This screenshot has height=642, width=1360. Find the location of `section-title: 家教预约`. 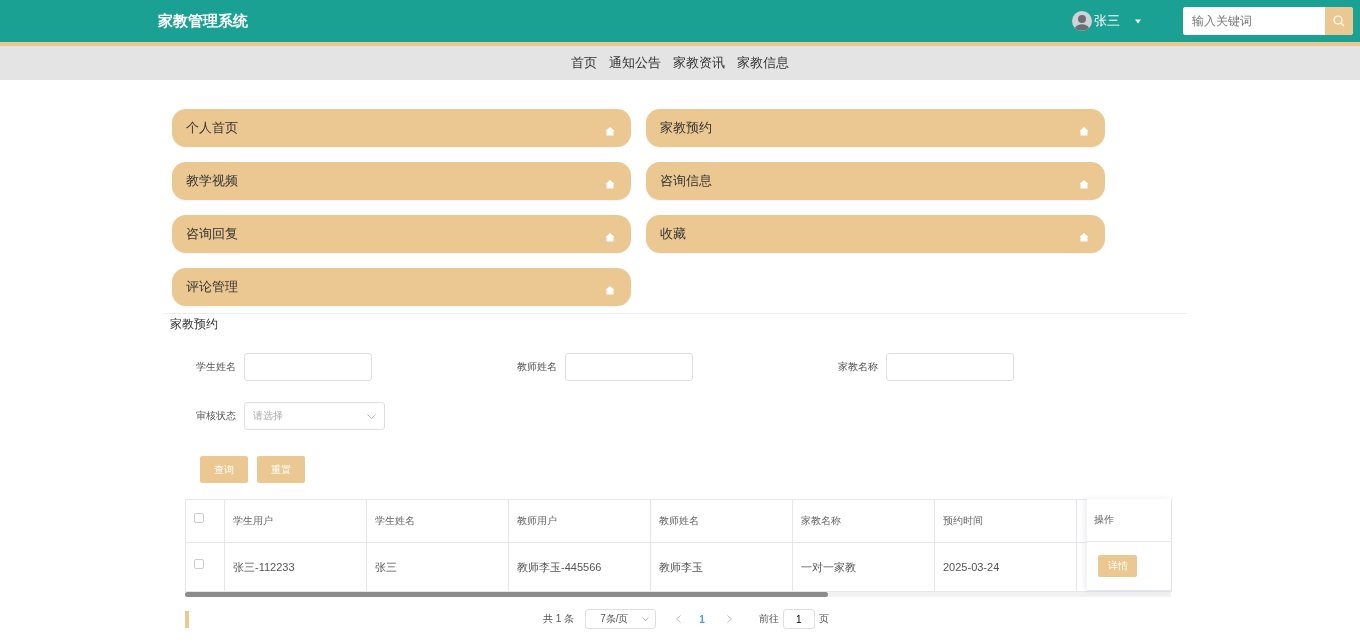

section-title: 家教预约 is located at coordinates (194, 324).